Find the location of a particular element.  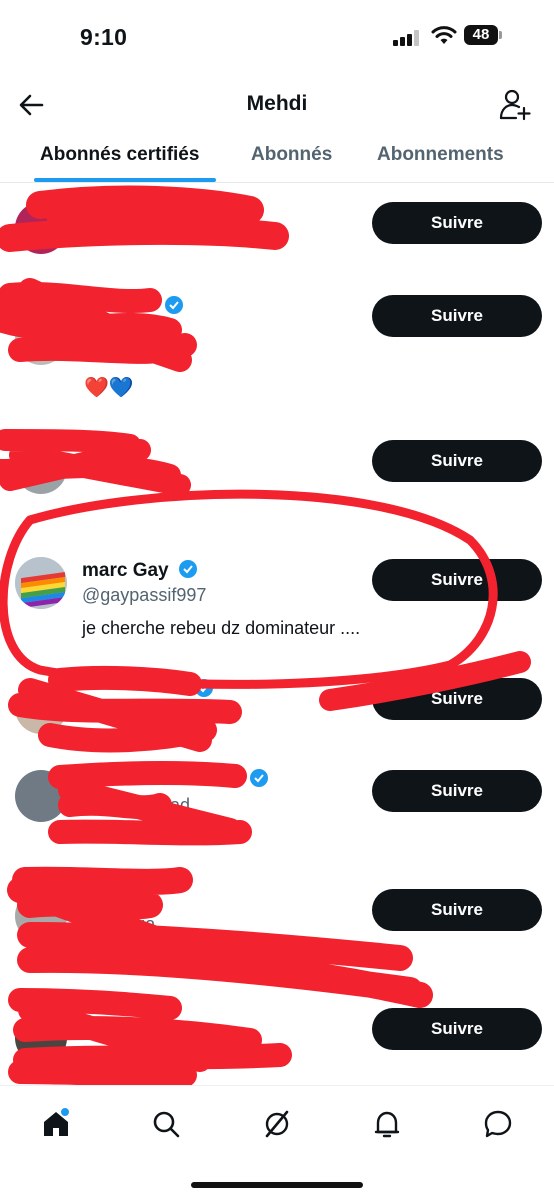

user-bio: French hot cre is located at coordinates (142, 956).